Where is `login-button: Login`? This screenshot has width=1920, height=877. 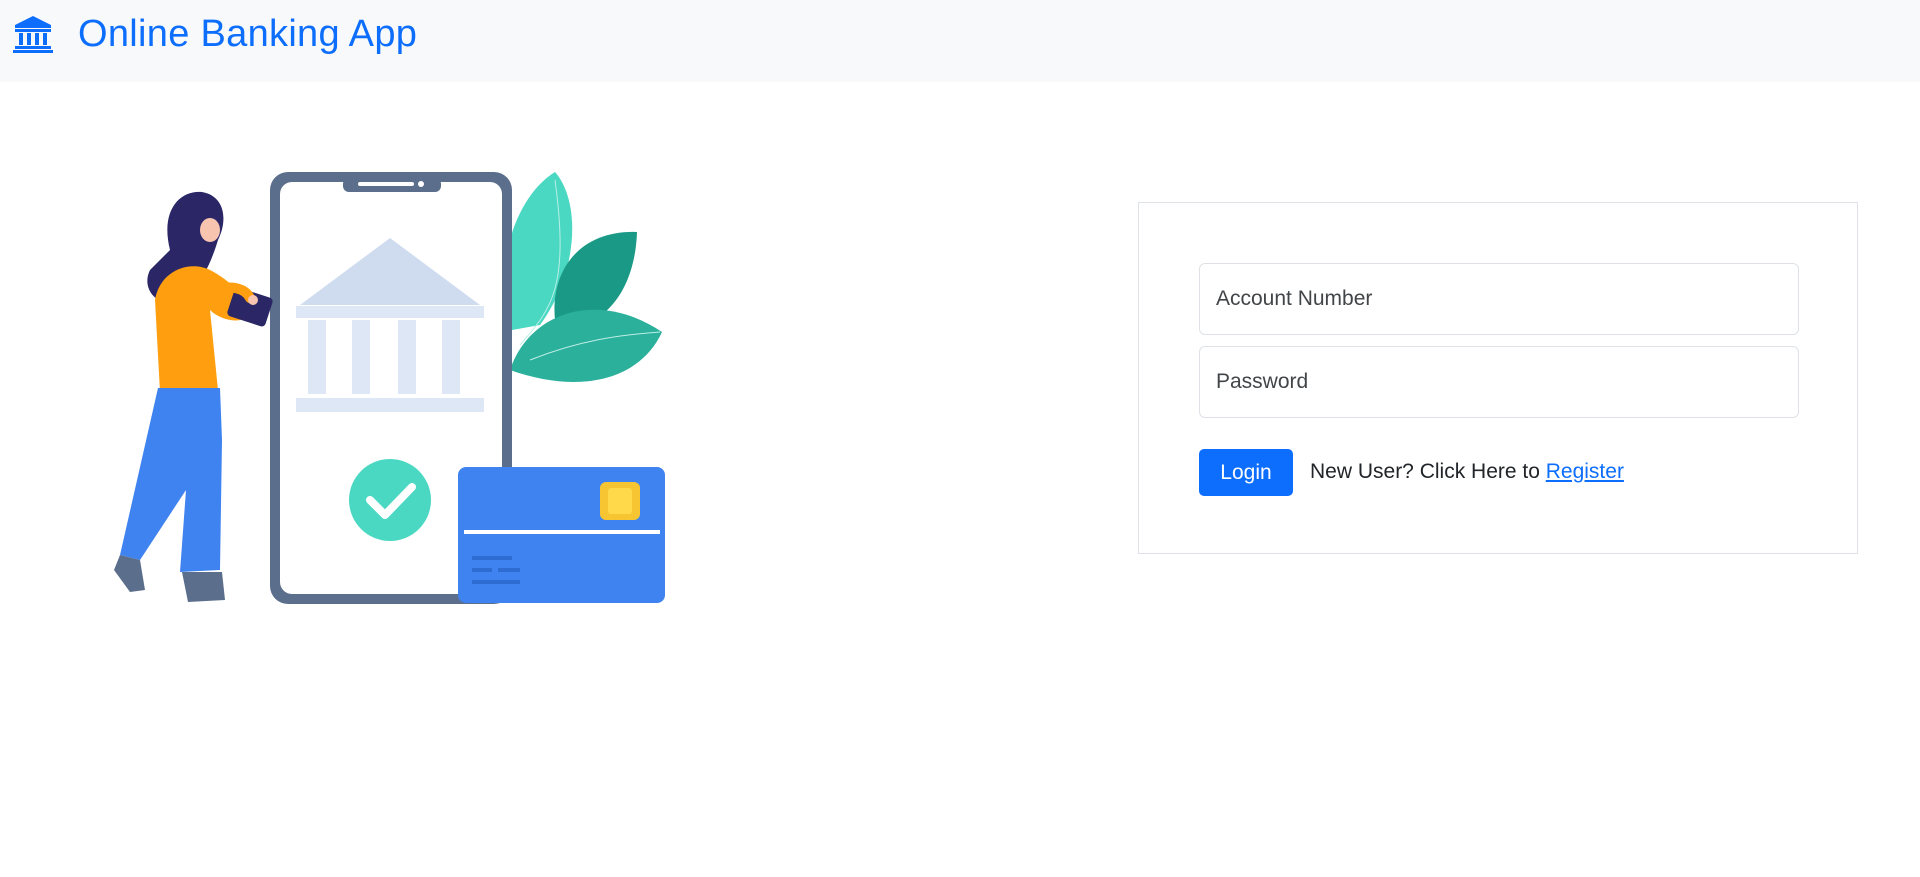 login-button: Login is located at coordinates (1246, 472).